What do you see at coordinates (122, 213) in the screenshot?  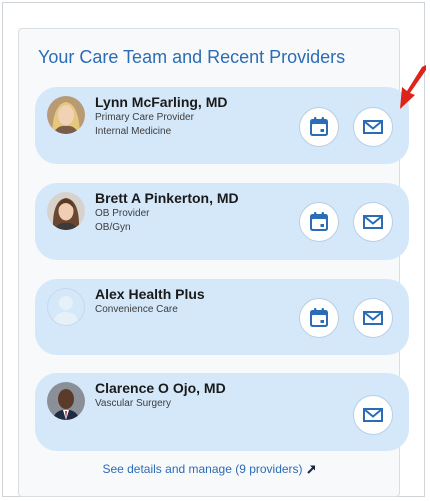 I see `provider-role: OB Provider` at bounding box center [122, 213].